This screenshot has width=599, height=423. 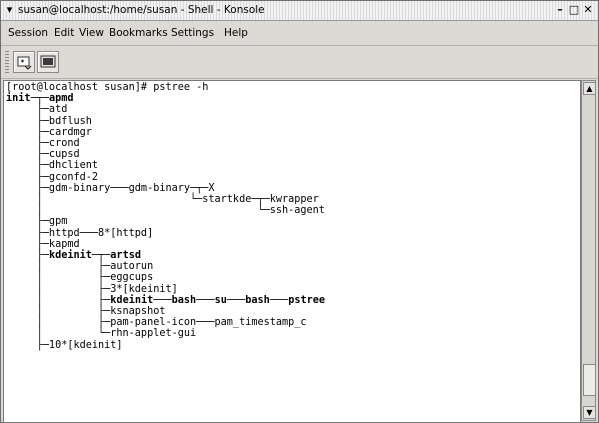 What do you see at coordinates (110, 188) in the screenshot?
I see `terminal-line: ├─gdm-binary───gdm-binary─┬─X` at bounding box center [110, 188].